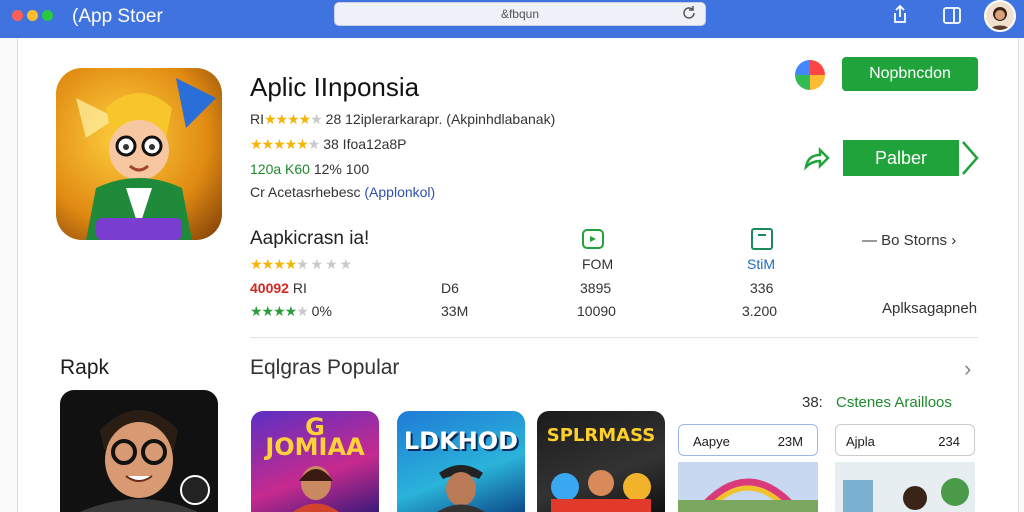  What do you see at coordinates (117, 16) in the screenshot?
I see `window-title: (App Stoer` at bounding box center [117, 16].